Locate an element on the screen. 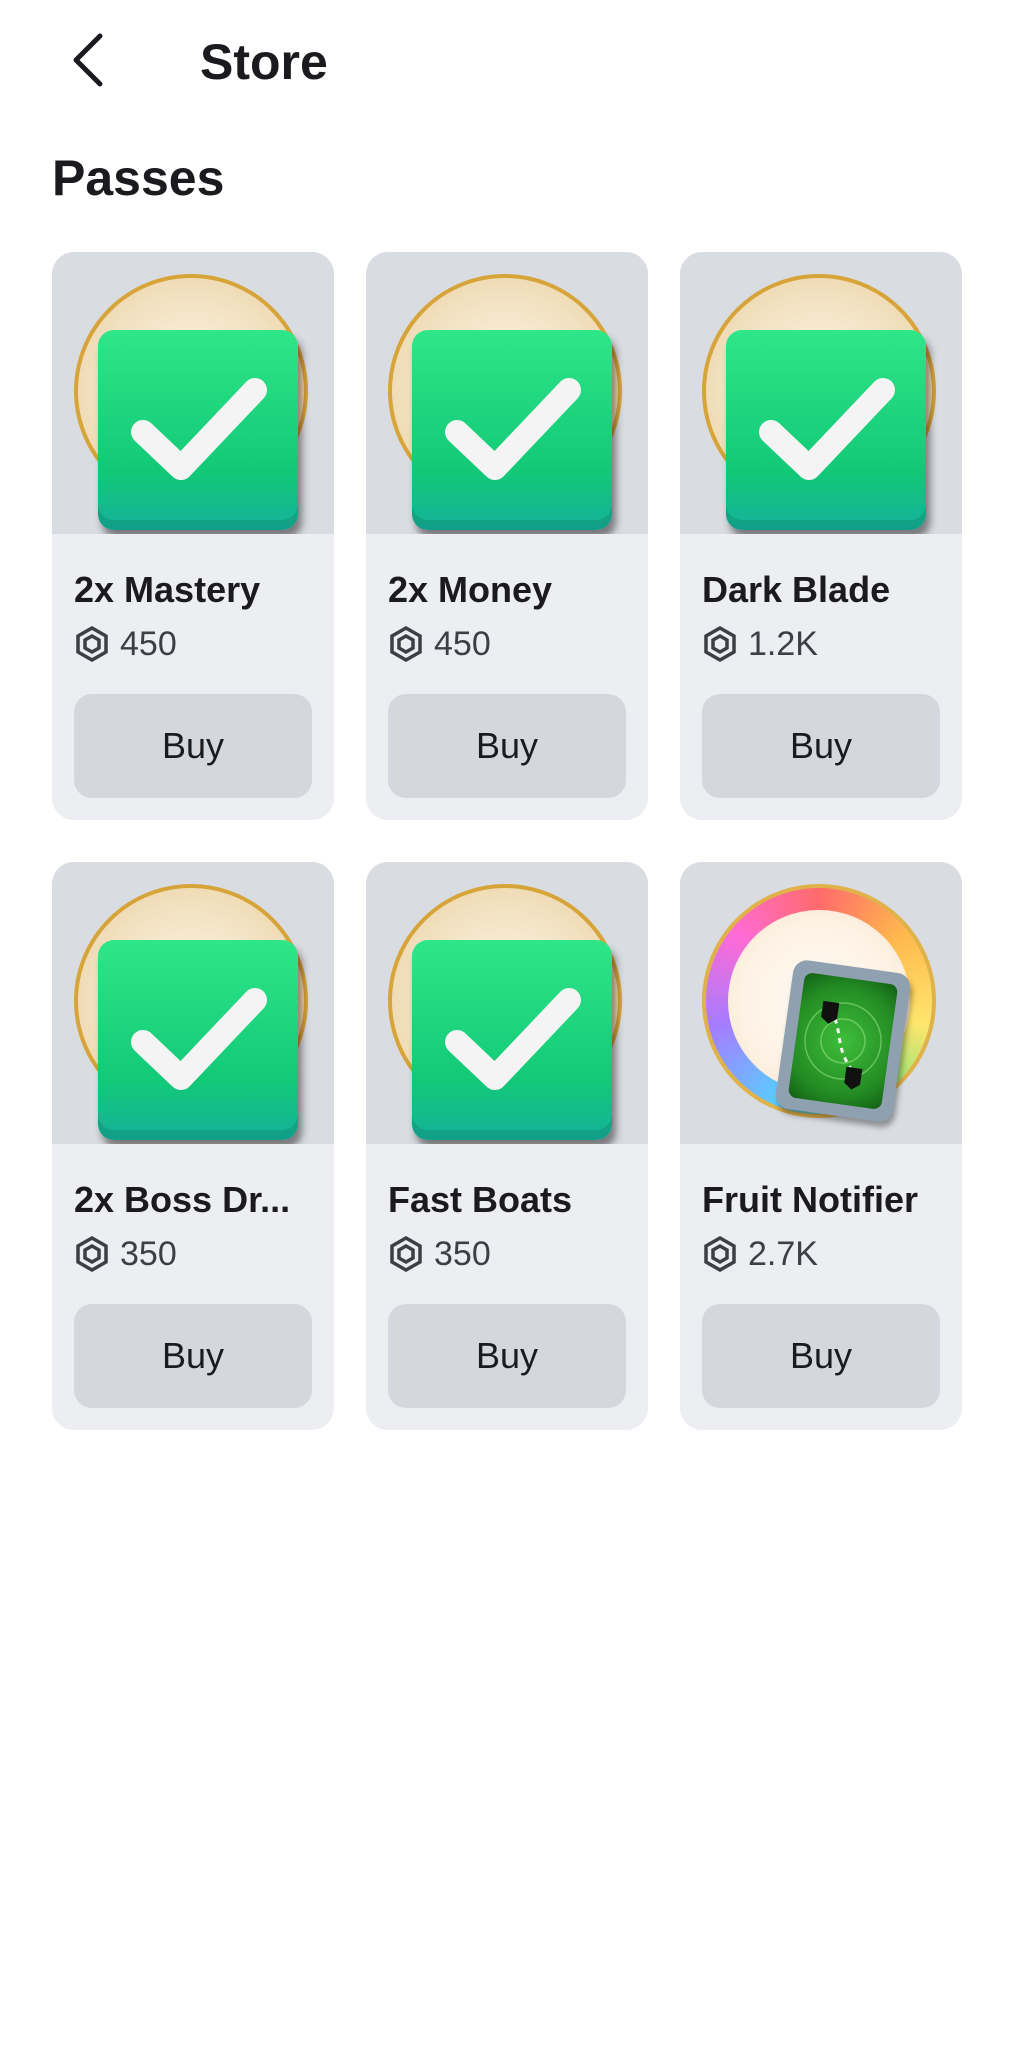 The height and width of the screenshot is (2046, 1014). price-value: 1.2K is located at coordinates (783, 644).